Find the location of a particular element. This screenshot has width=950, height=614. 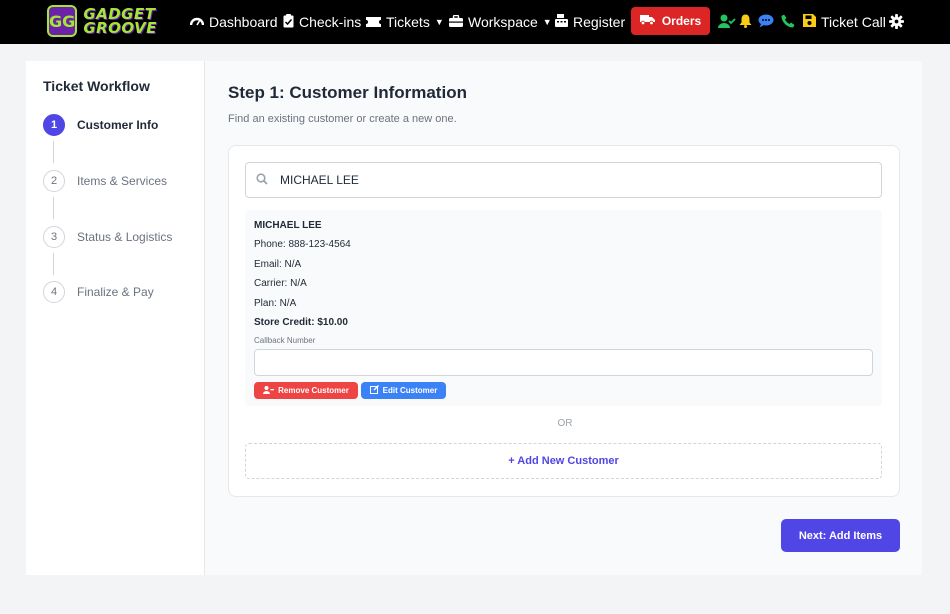

nav-workspace-label: Workspace is located at coordinates (503, 22).